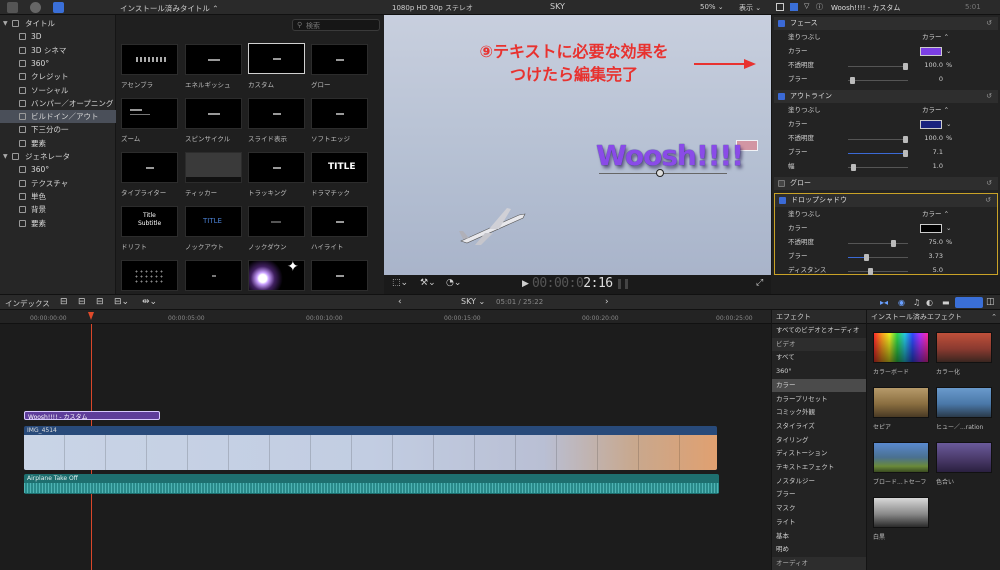 This screenshot has height=570, width=1000. I want to click on effects-category-item: ブラー, so click(819, 495).